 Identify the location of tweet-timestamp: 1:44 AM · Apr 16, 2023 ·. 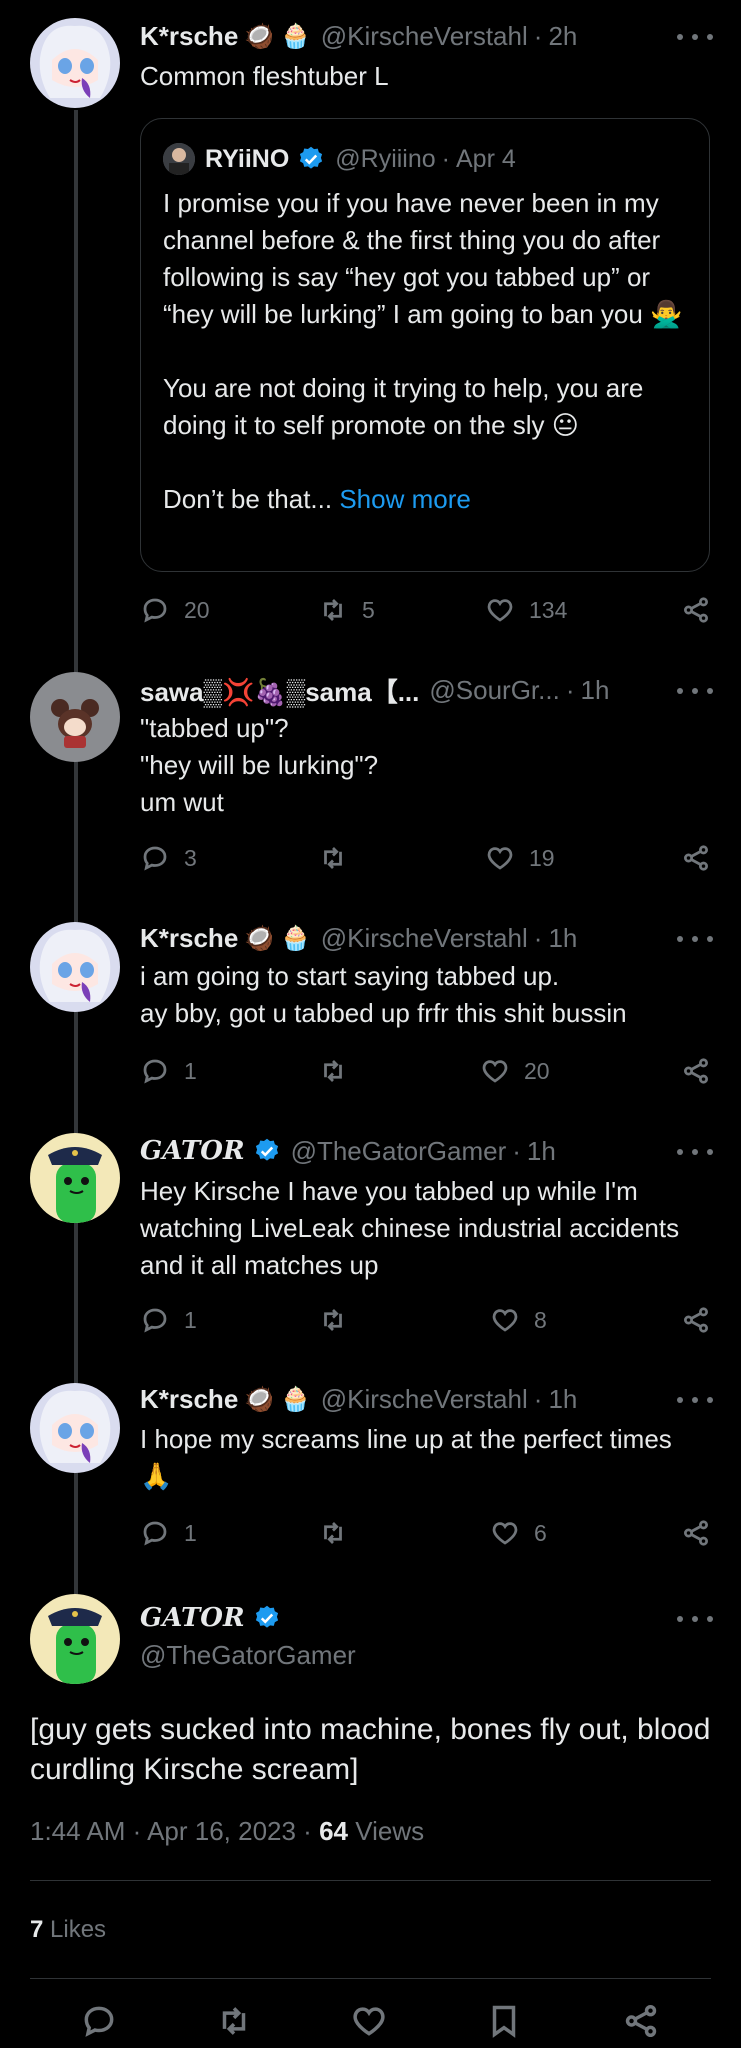
(174, 1831).